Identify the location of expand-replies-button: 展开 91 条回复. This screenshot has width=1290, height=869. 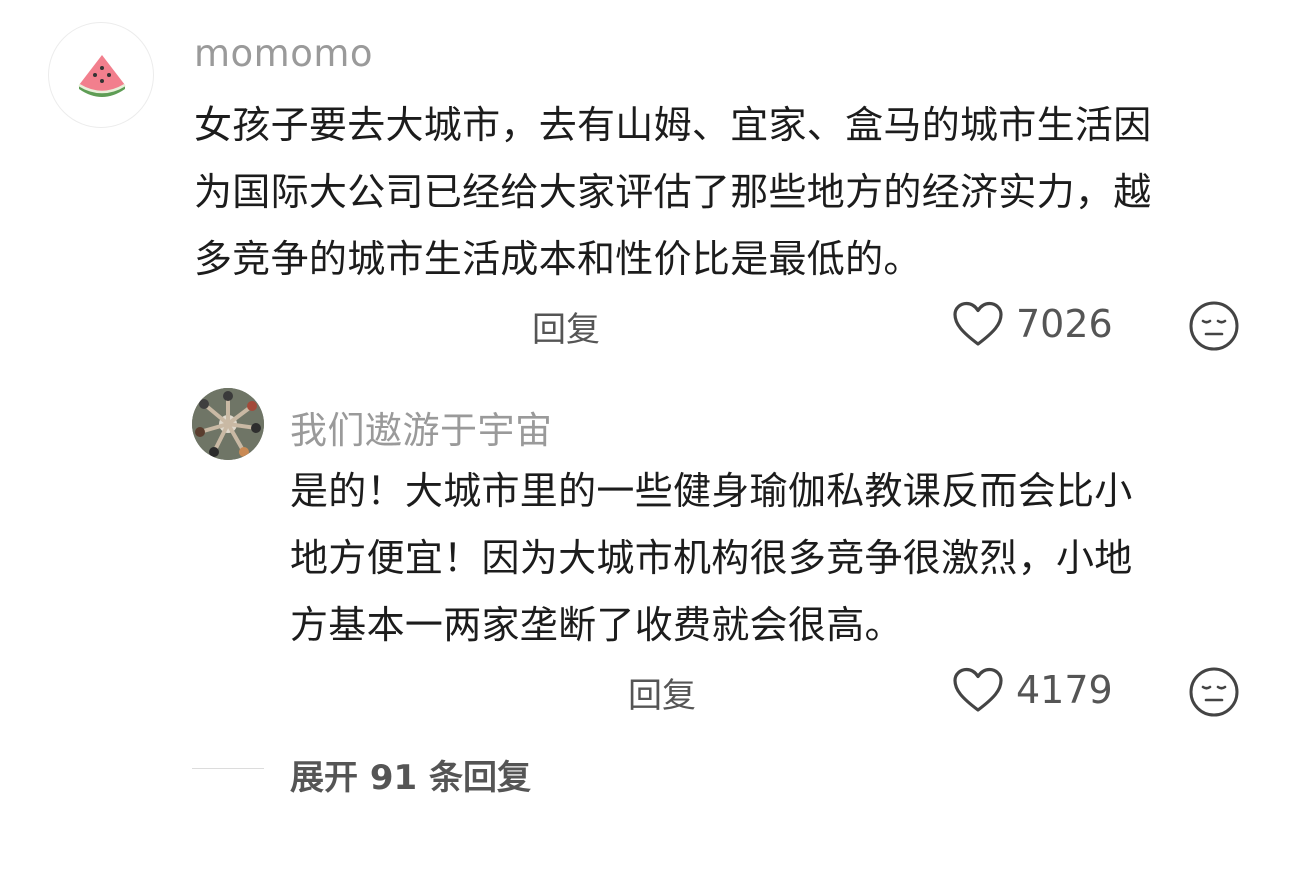
(410, 774).